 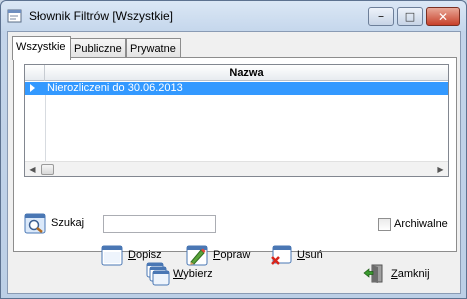 What do you see at coordinates (45, 128) in the screenshot?
I see `grid-column-divider` at bounding box center [45, 128].